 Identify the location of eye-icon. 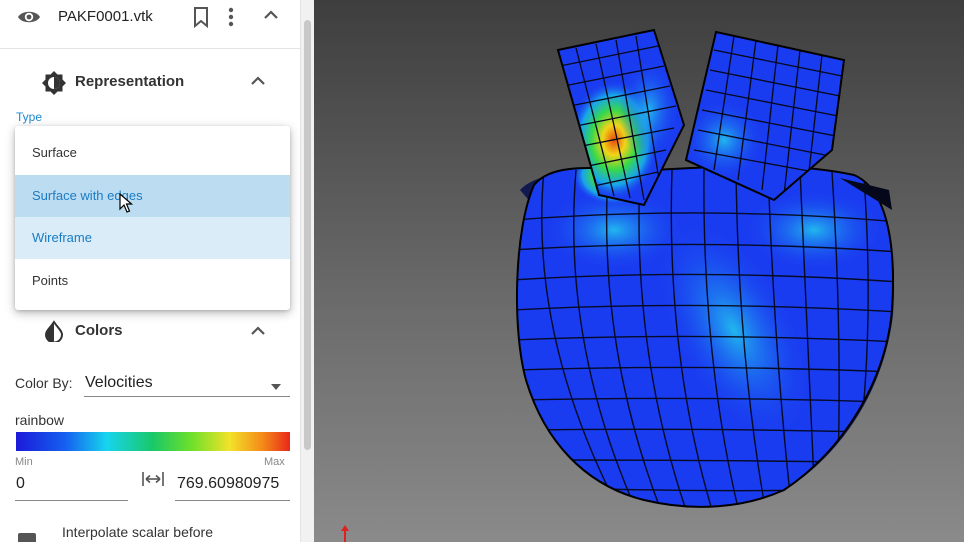
(29, 19).